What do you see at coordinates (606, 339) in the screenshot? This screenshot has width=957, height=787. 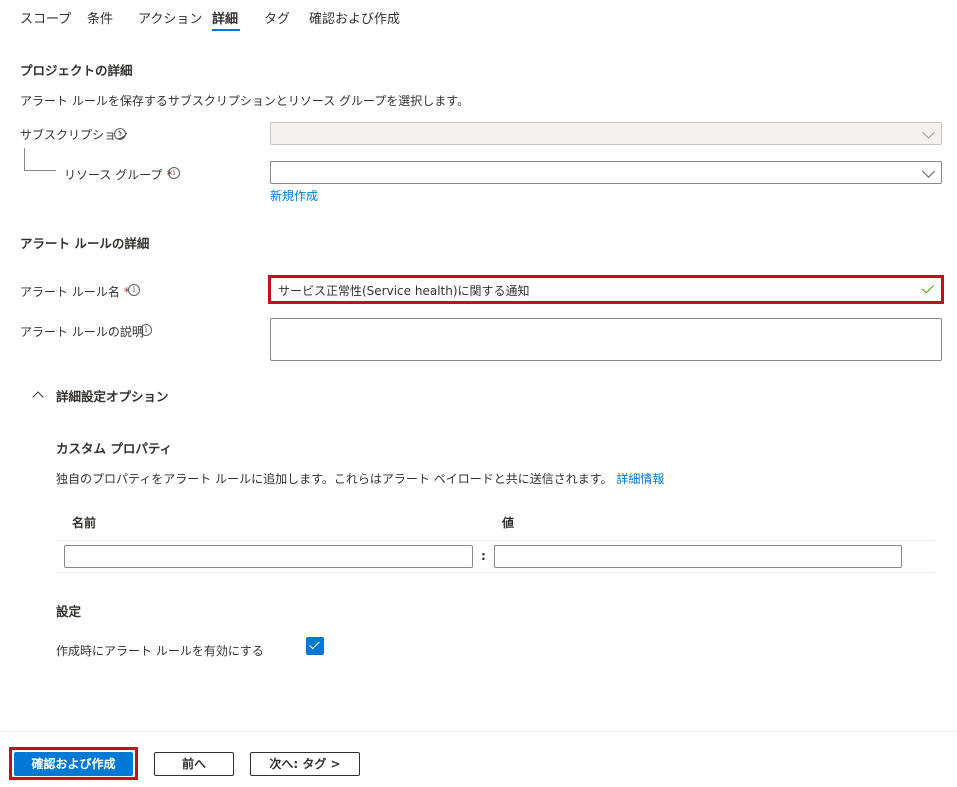 I see `alert-rule-description-input` at bounding box center [606, 339].